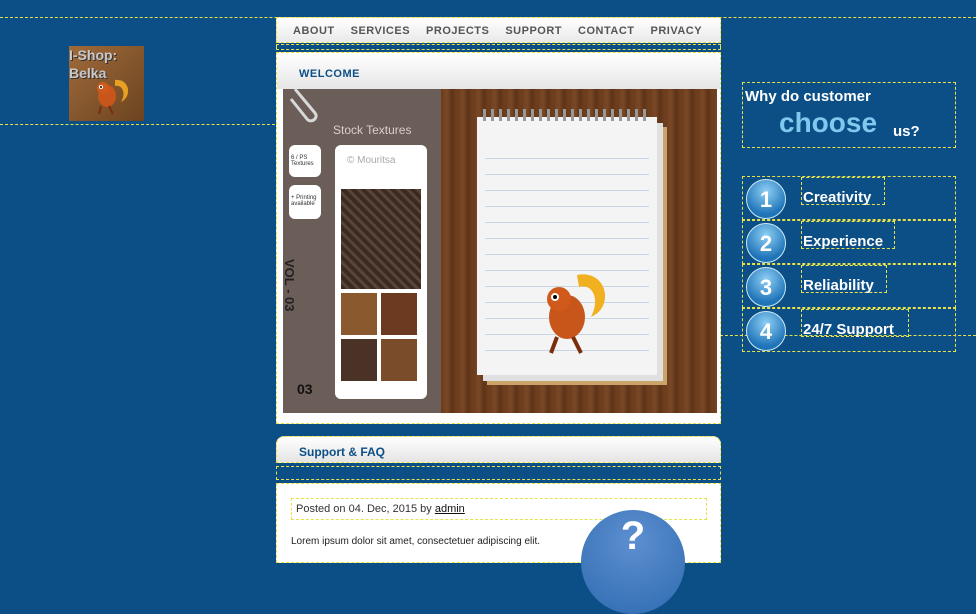 The width and height of the screenshot is (976, 614). I want to click on welcome-header: WELCOME, so click(498, 71).